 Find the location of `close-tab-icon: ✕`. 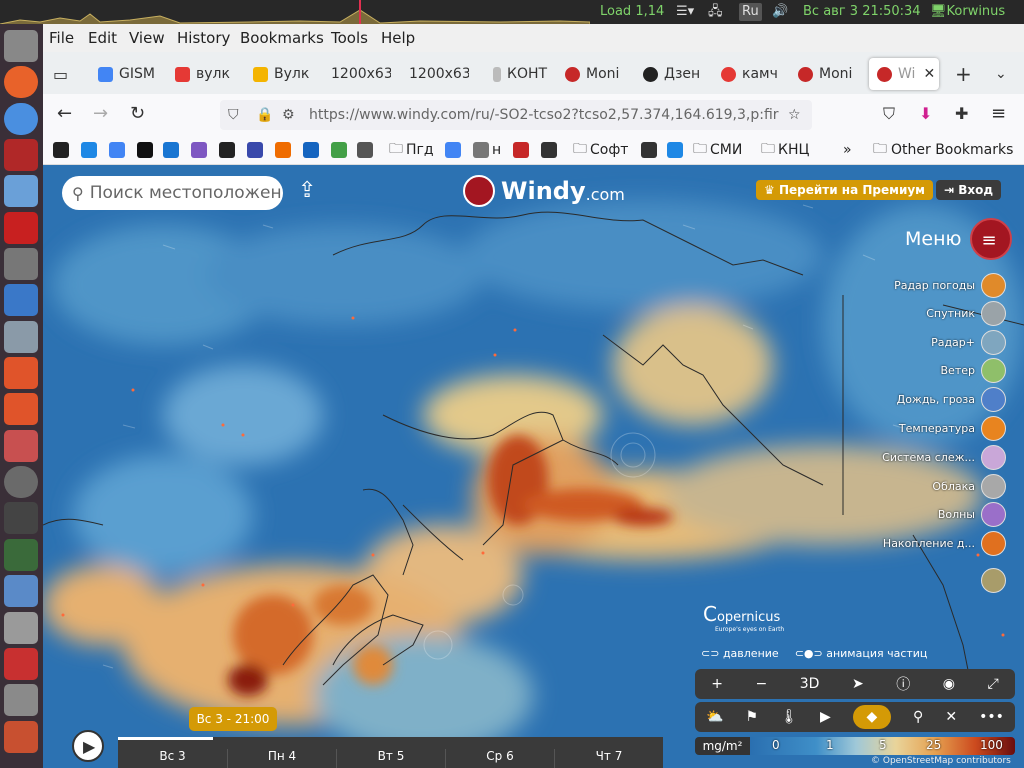

close-tab-icon: ✕ is located at coordinates (929, 74).